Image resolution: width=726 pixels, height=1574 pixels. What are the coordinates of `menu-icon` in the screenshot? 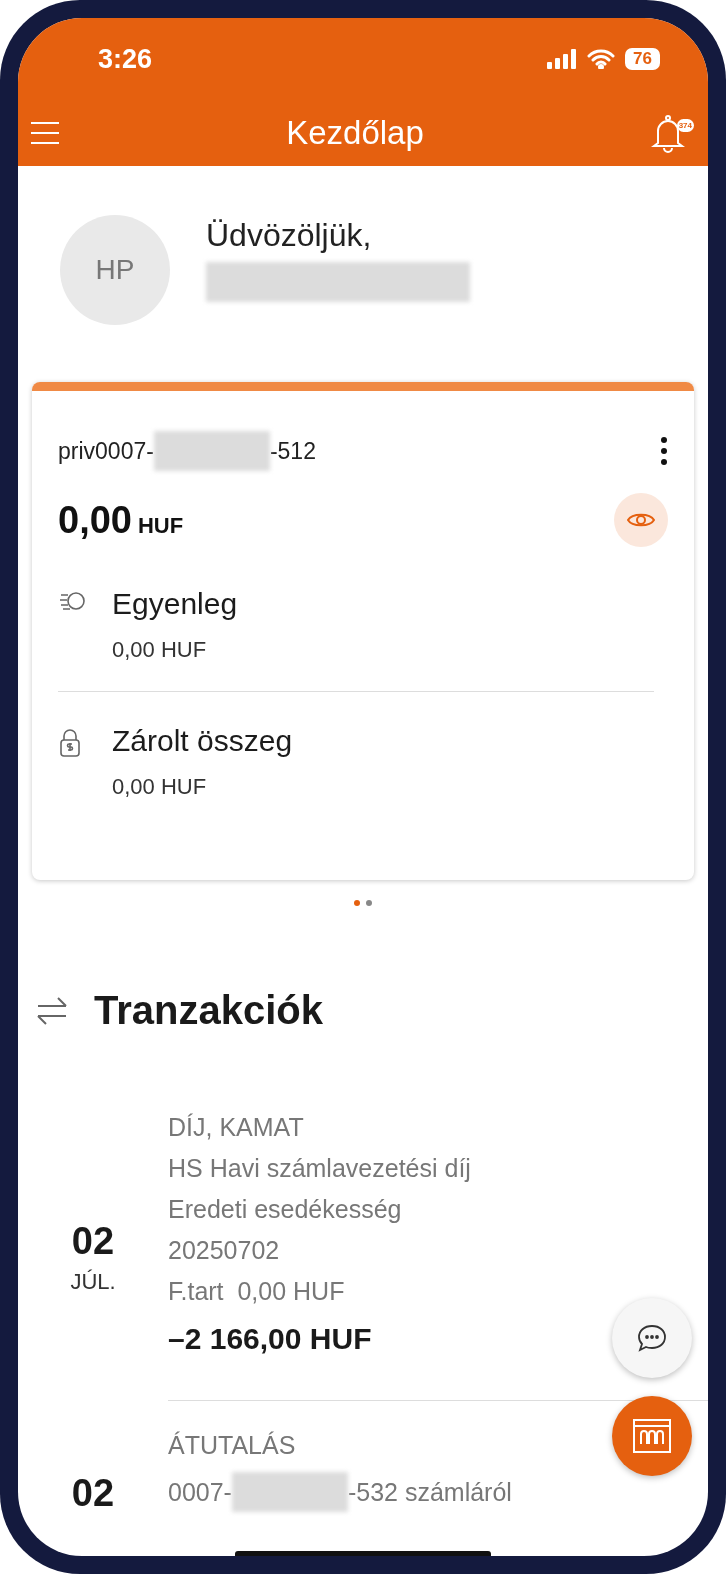 It's located at (45, 132).